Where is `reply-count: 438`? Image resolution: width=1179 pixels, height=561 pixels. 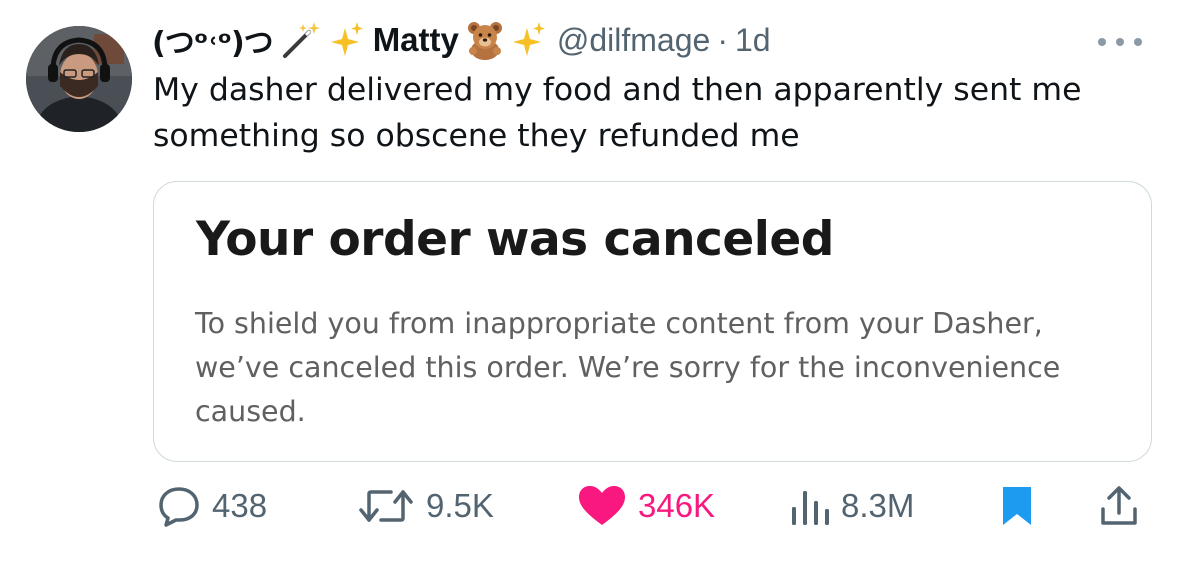
reply-count: 438 is located at coordinates (240, 505).